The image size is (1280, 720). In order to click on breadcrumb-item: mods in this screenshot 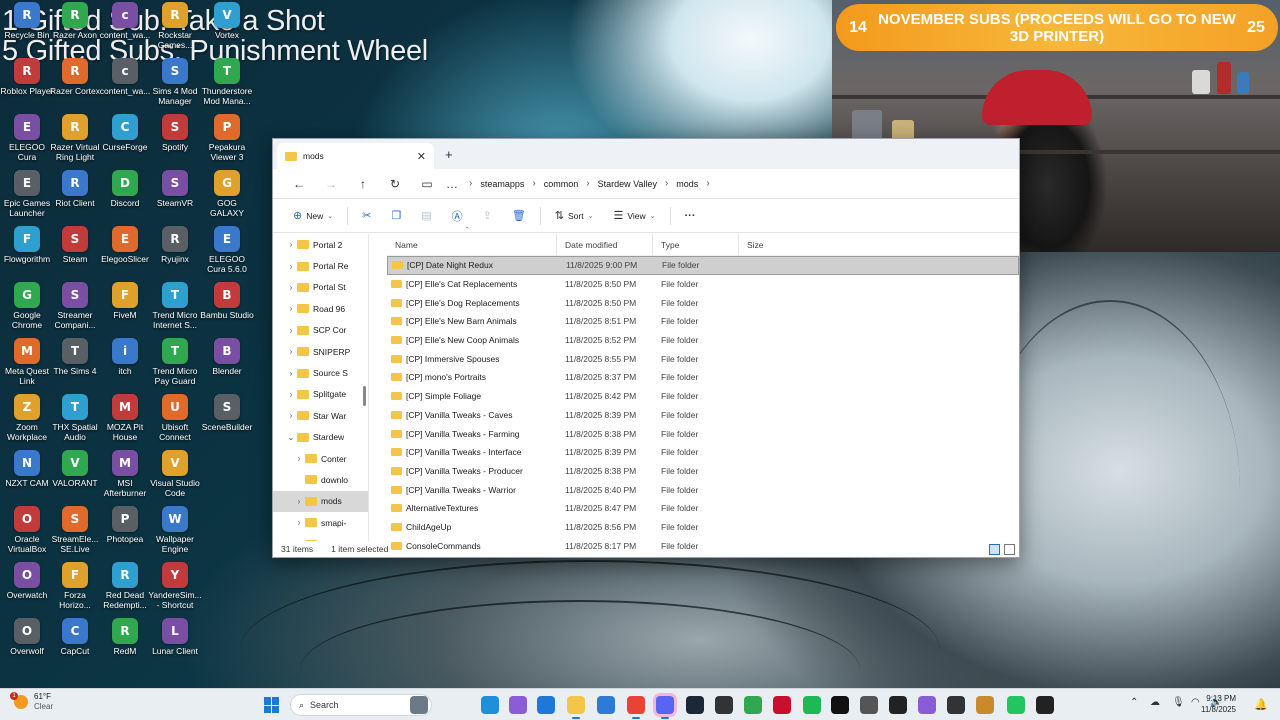, I will do `click(687, 184)`.